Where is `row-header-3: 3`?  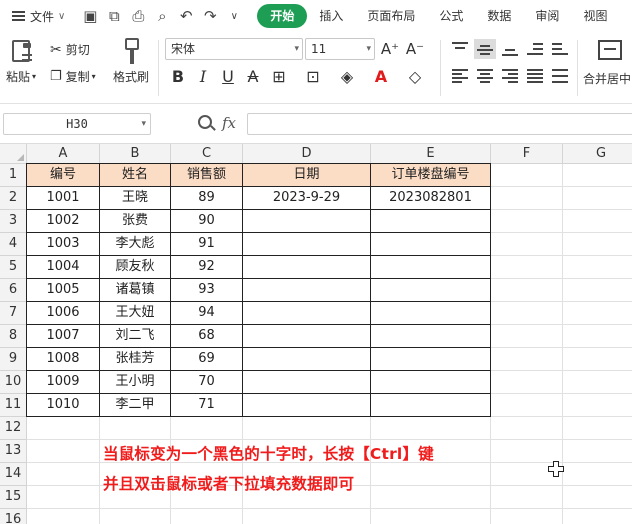
row-header-3: 3 is located at coordinates (13, 221).